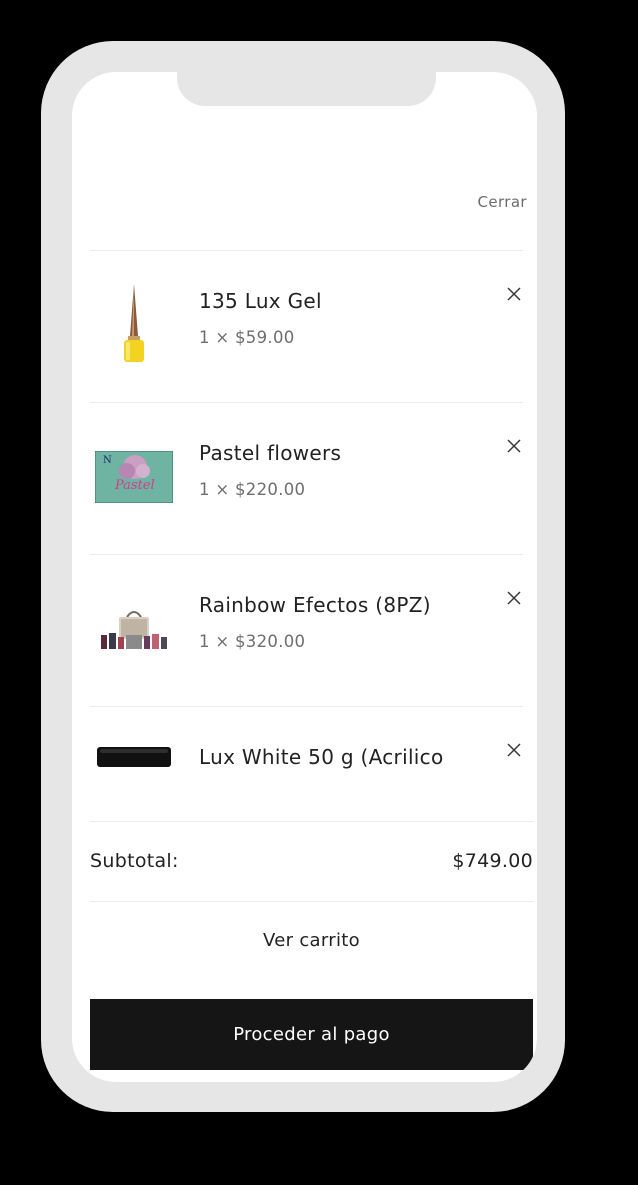 The image size is (638, 1185). What do you see at coordinates (492, 861) in the screenshot?
I see `subtotal-amount: $749.00` at bounding box center [492, 861].